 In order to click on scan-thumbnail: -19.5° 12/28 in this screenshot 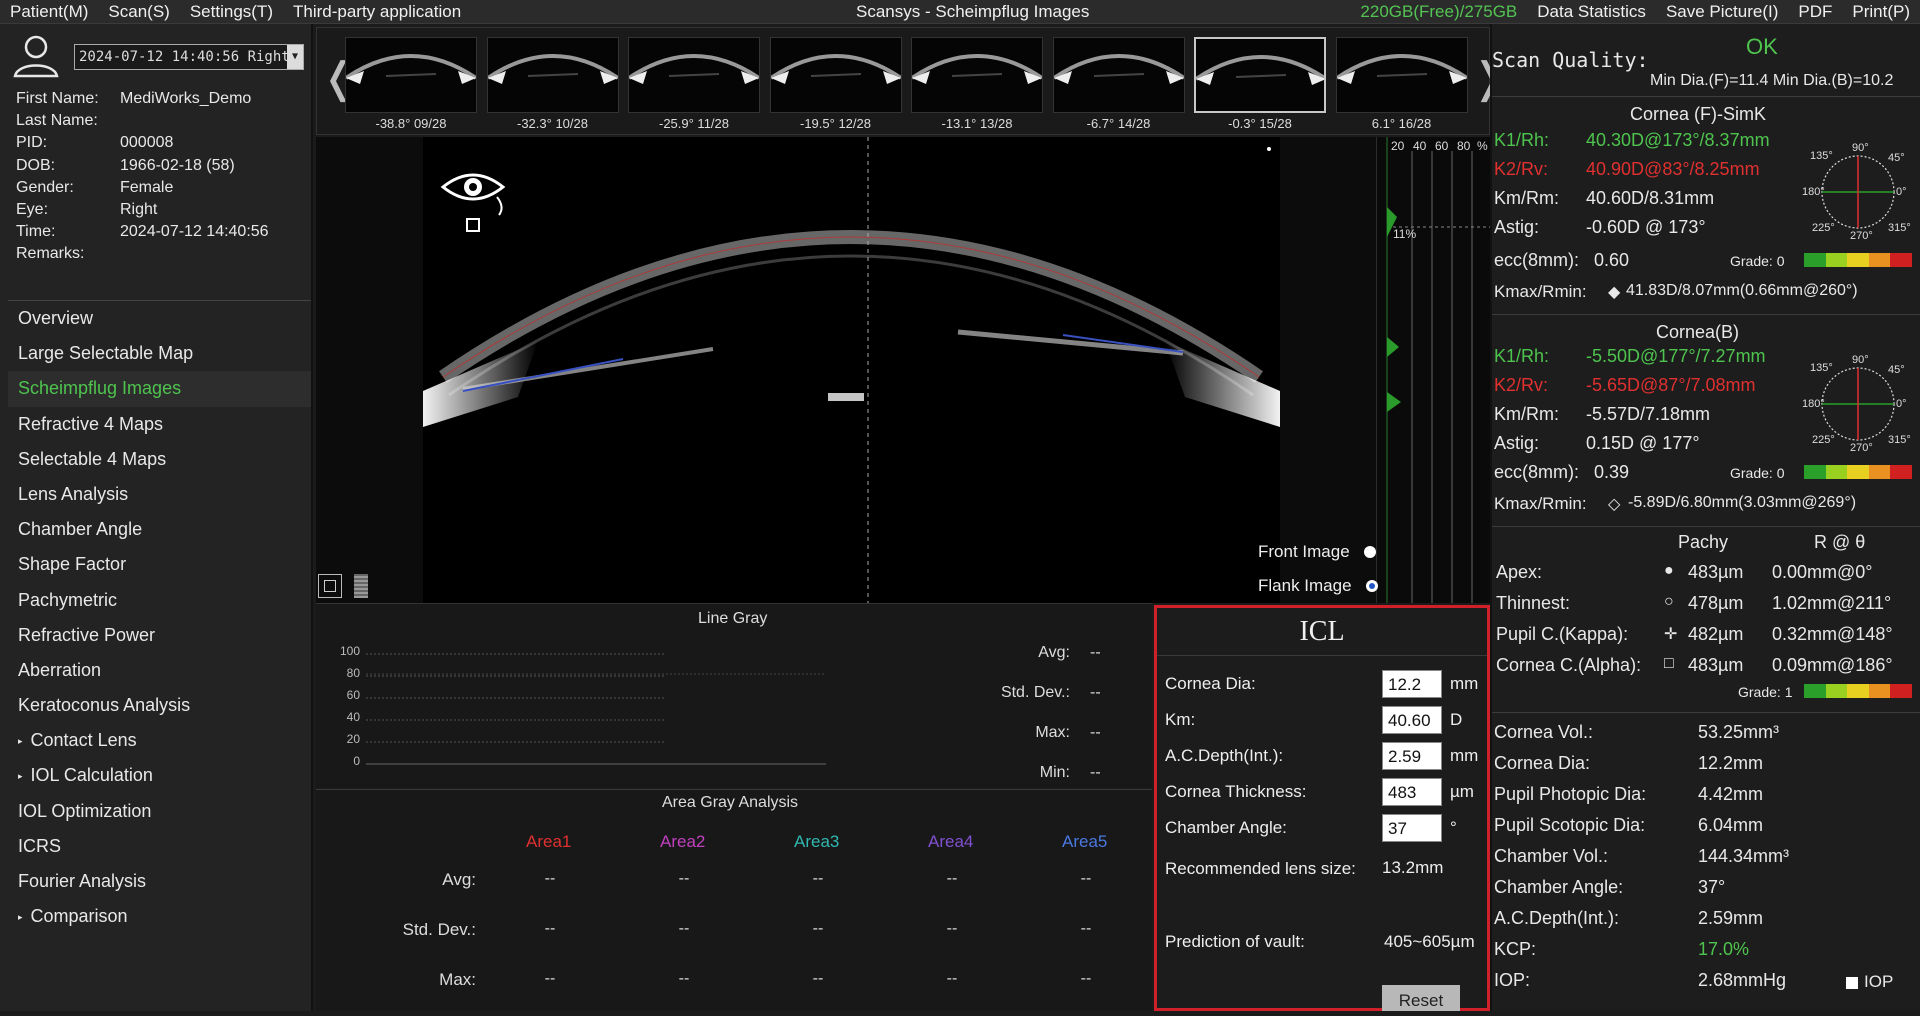, I will do `click(835, 85)`.